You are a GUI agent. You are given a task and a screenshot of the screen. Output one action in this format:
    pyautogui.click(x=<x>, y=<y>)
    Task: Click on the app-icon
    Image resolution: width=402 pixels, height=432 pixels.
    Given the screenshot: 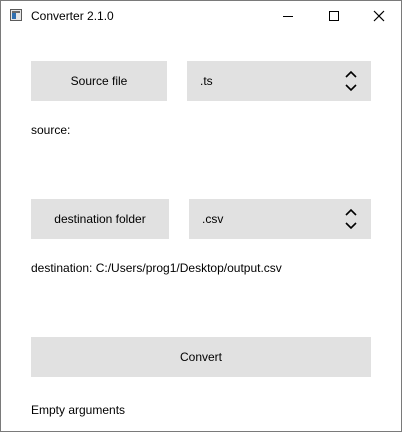 What is the action you would take?
    pyautogui.click(x=16, y=15)
    